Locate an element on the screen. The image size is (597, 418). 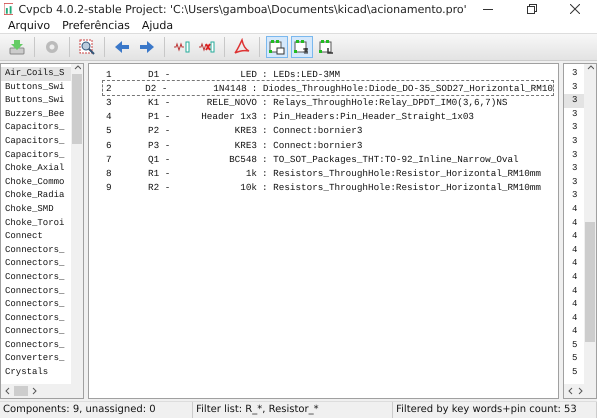
component-row: 5 P2 - KRE3 : Connect:bornier3 is located at coordinates (328, 131).